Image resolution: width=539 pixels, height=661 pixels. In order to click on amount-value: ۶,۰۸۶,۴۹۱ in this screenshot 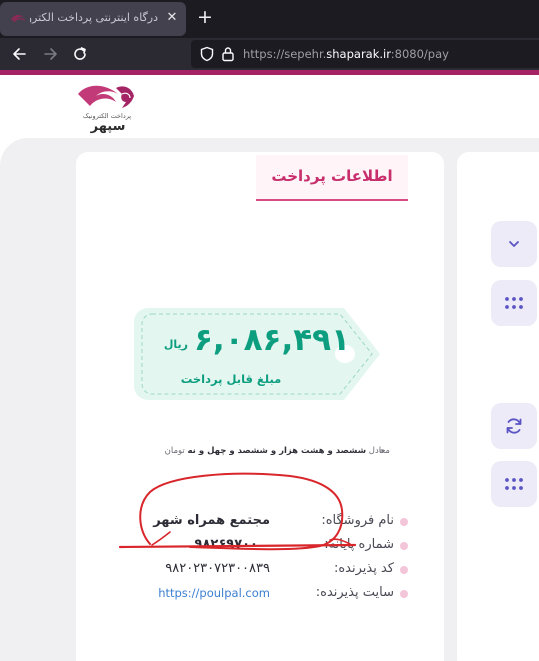, I will do `click(272, 340)`.